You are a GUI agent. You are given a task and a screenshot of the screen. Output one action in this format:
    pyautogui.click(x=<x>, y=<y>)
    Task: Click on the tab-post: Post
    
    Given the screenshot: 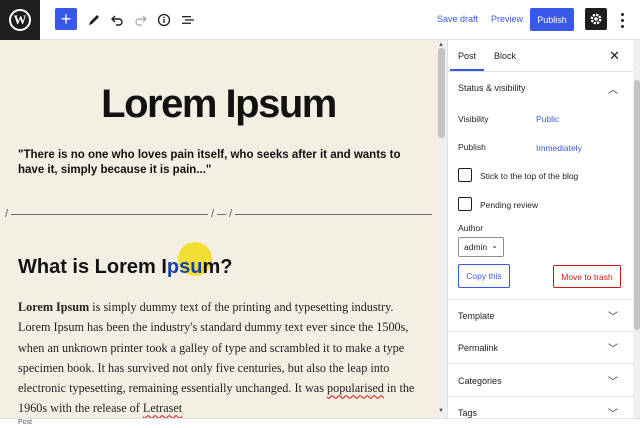 What is the action you would take?
    pyautogui.click(x=467, y=56)
    